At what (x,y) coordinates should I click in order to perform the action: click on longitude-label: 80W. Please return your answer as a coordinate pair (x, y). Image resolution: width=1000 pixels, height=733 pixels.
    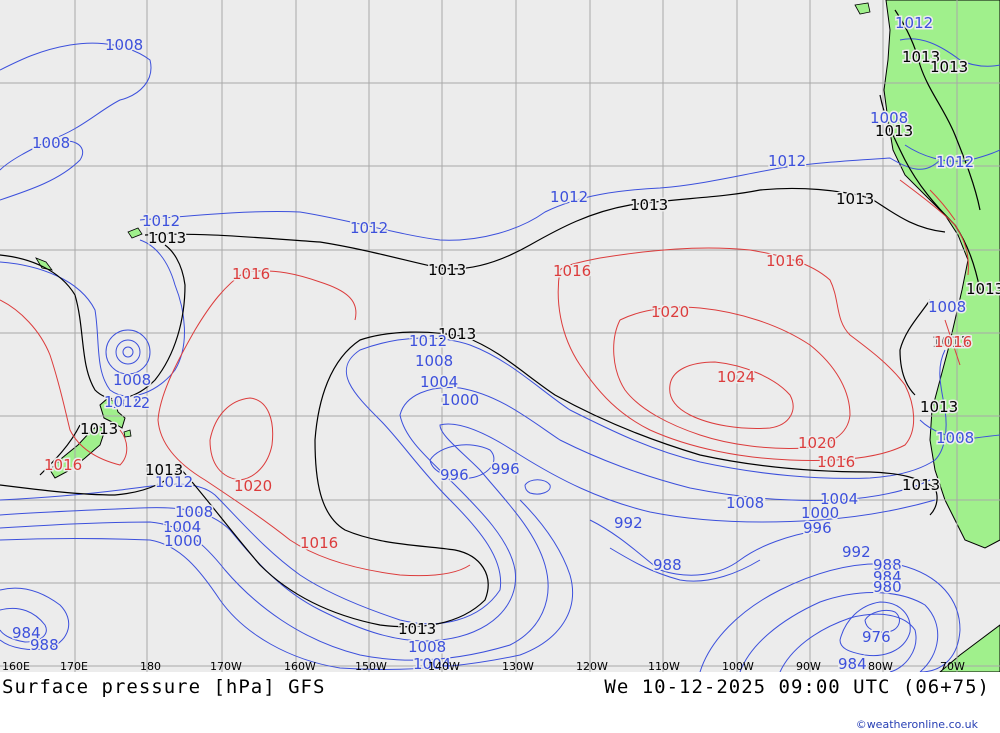
    Looking at the image, I should click on (880, 666).